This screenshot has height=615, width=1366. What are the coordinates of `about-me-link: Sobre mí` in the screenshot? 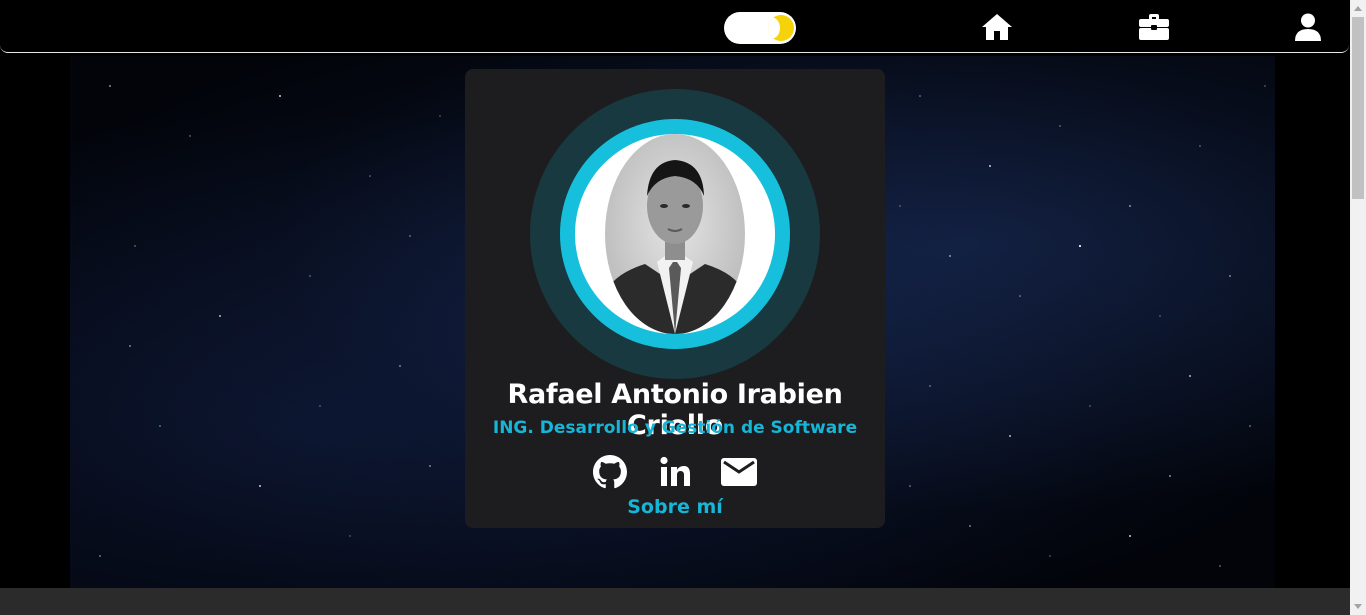 It's located at (675, 507).